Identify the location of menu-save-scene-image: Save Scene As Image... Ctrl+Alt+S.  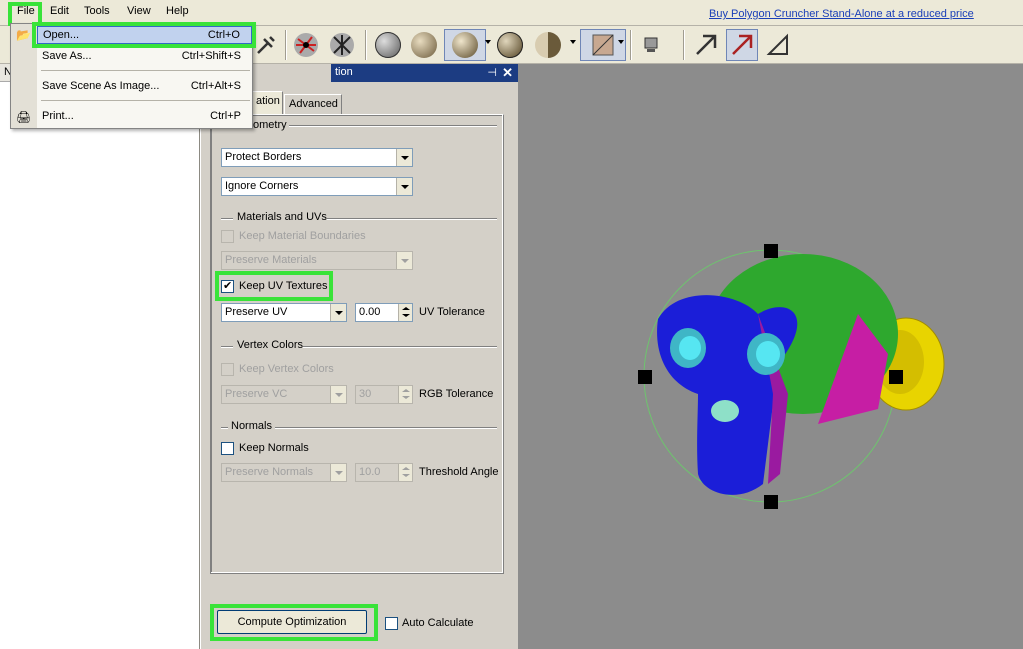
(144, 87).